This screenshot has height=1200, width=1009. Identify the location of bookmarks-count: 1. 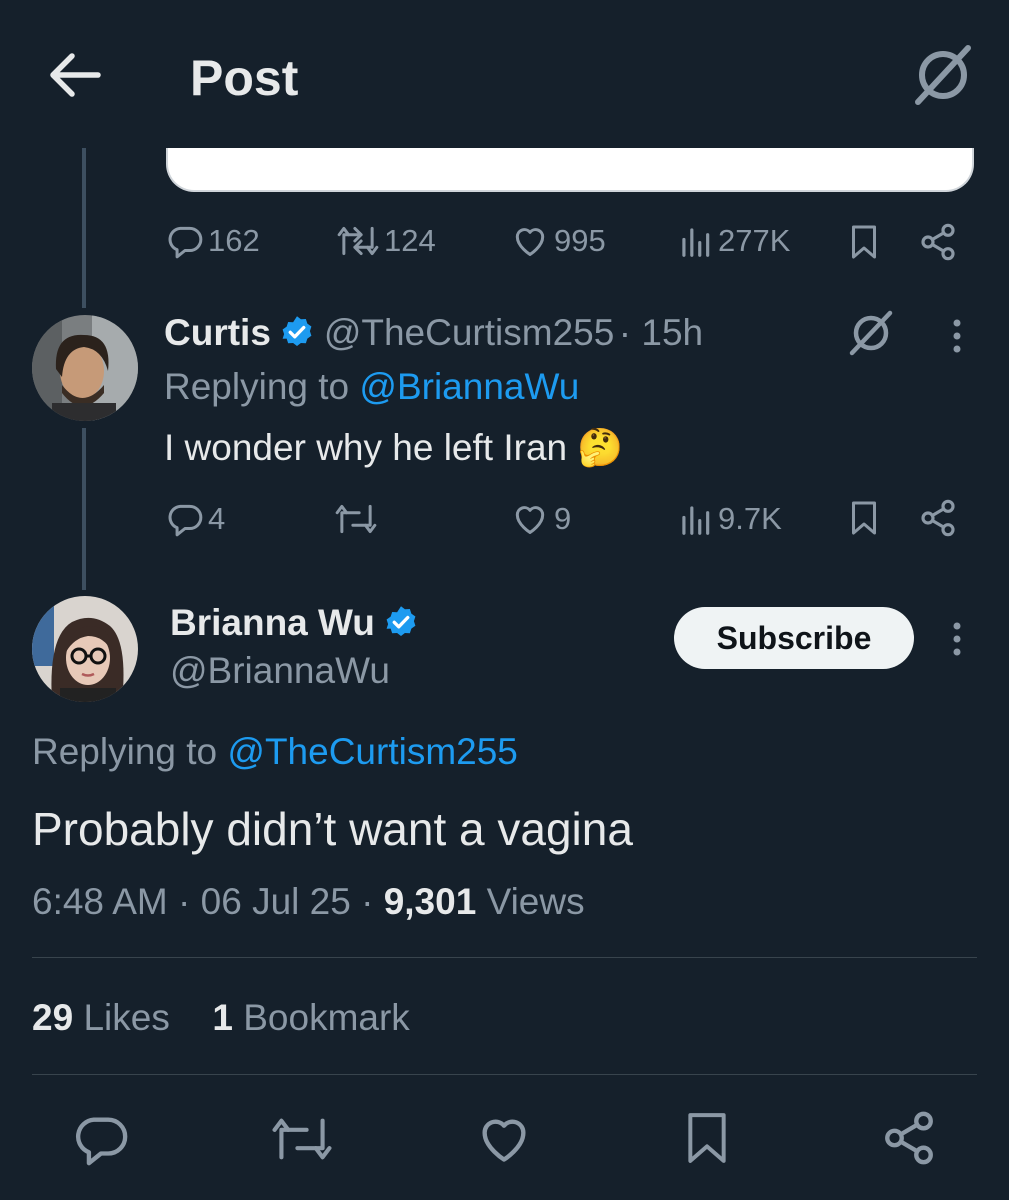
(222, 1017).